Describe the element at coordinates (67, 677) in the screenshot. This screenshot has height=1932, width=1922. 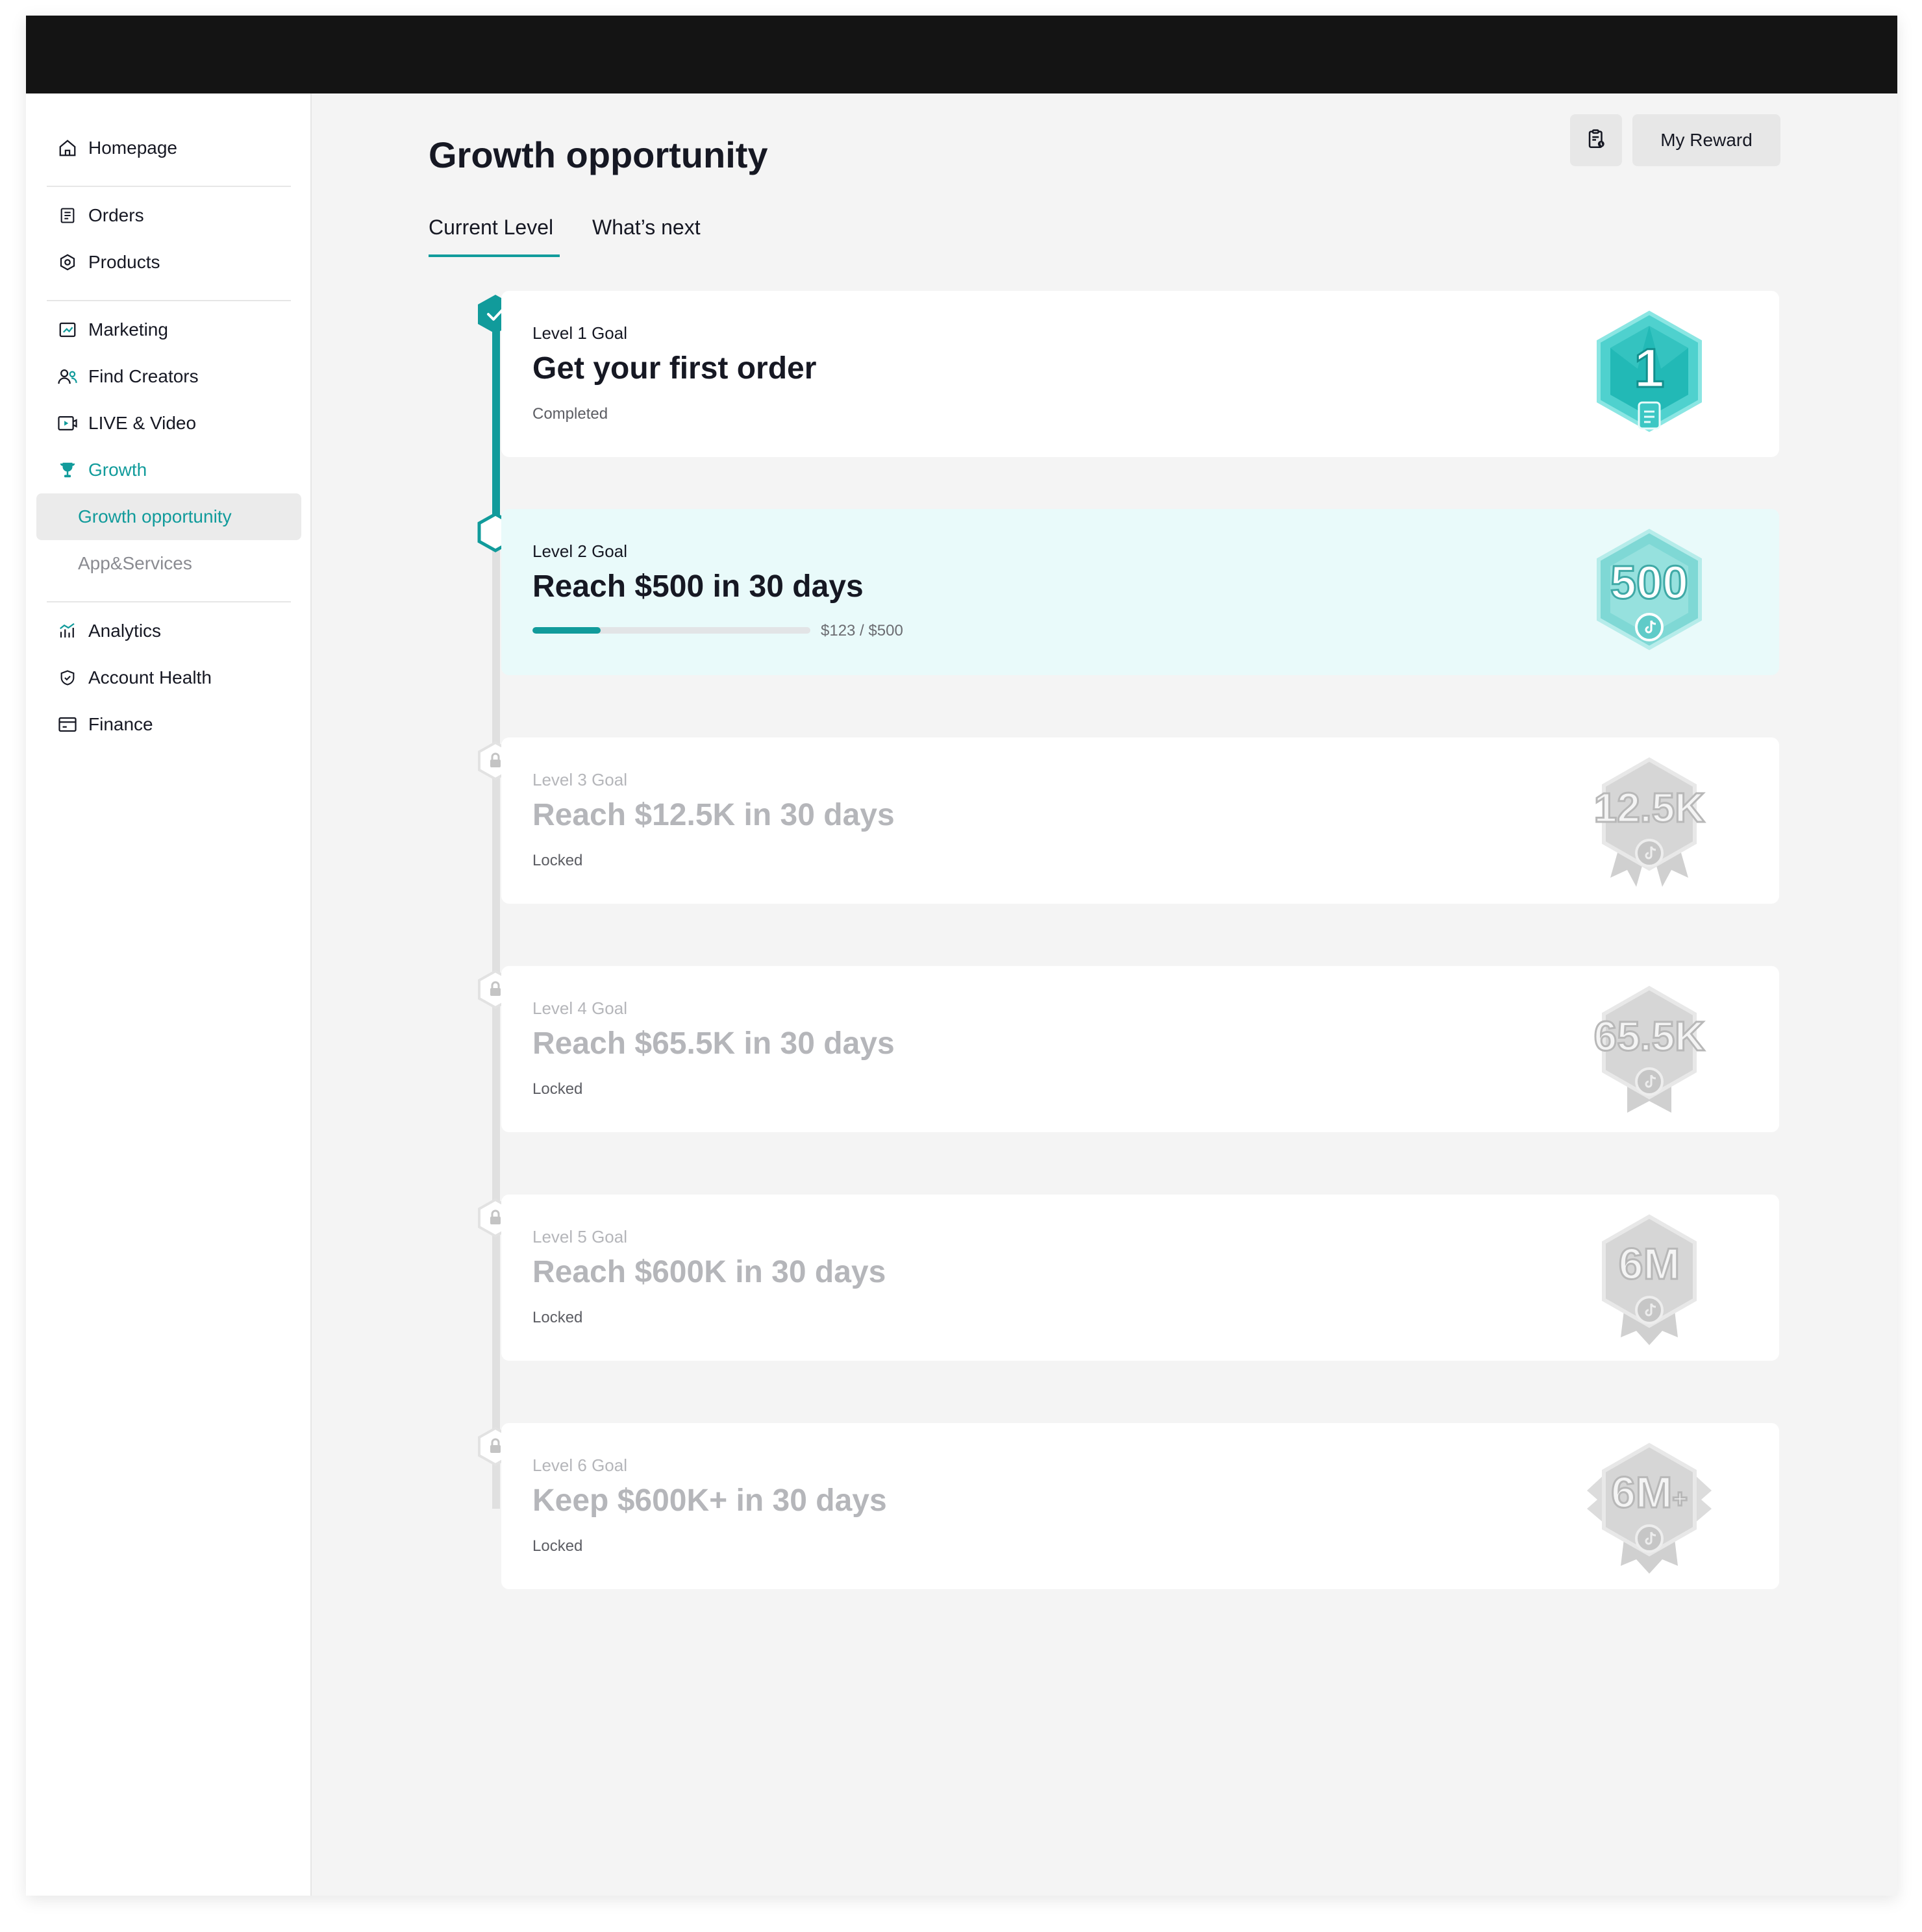
I see `shield-icon` at that location.